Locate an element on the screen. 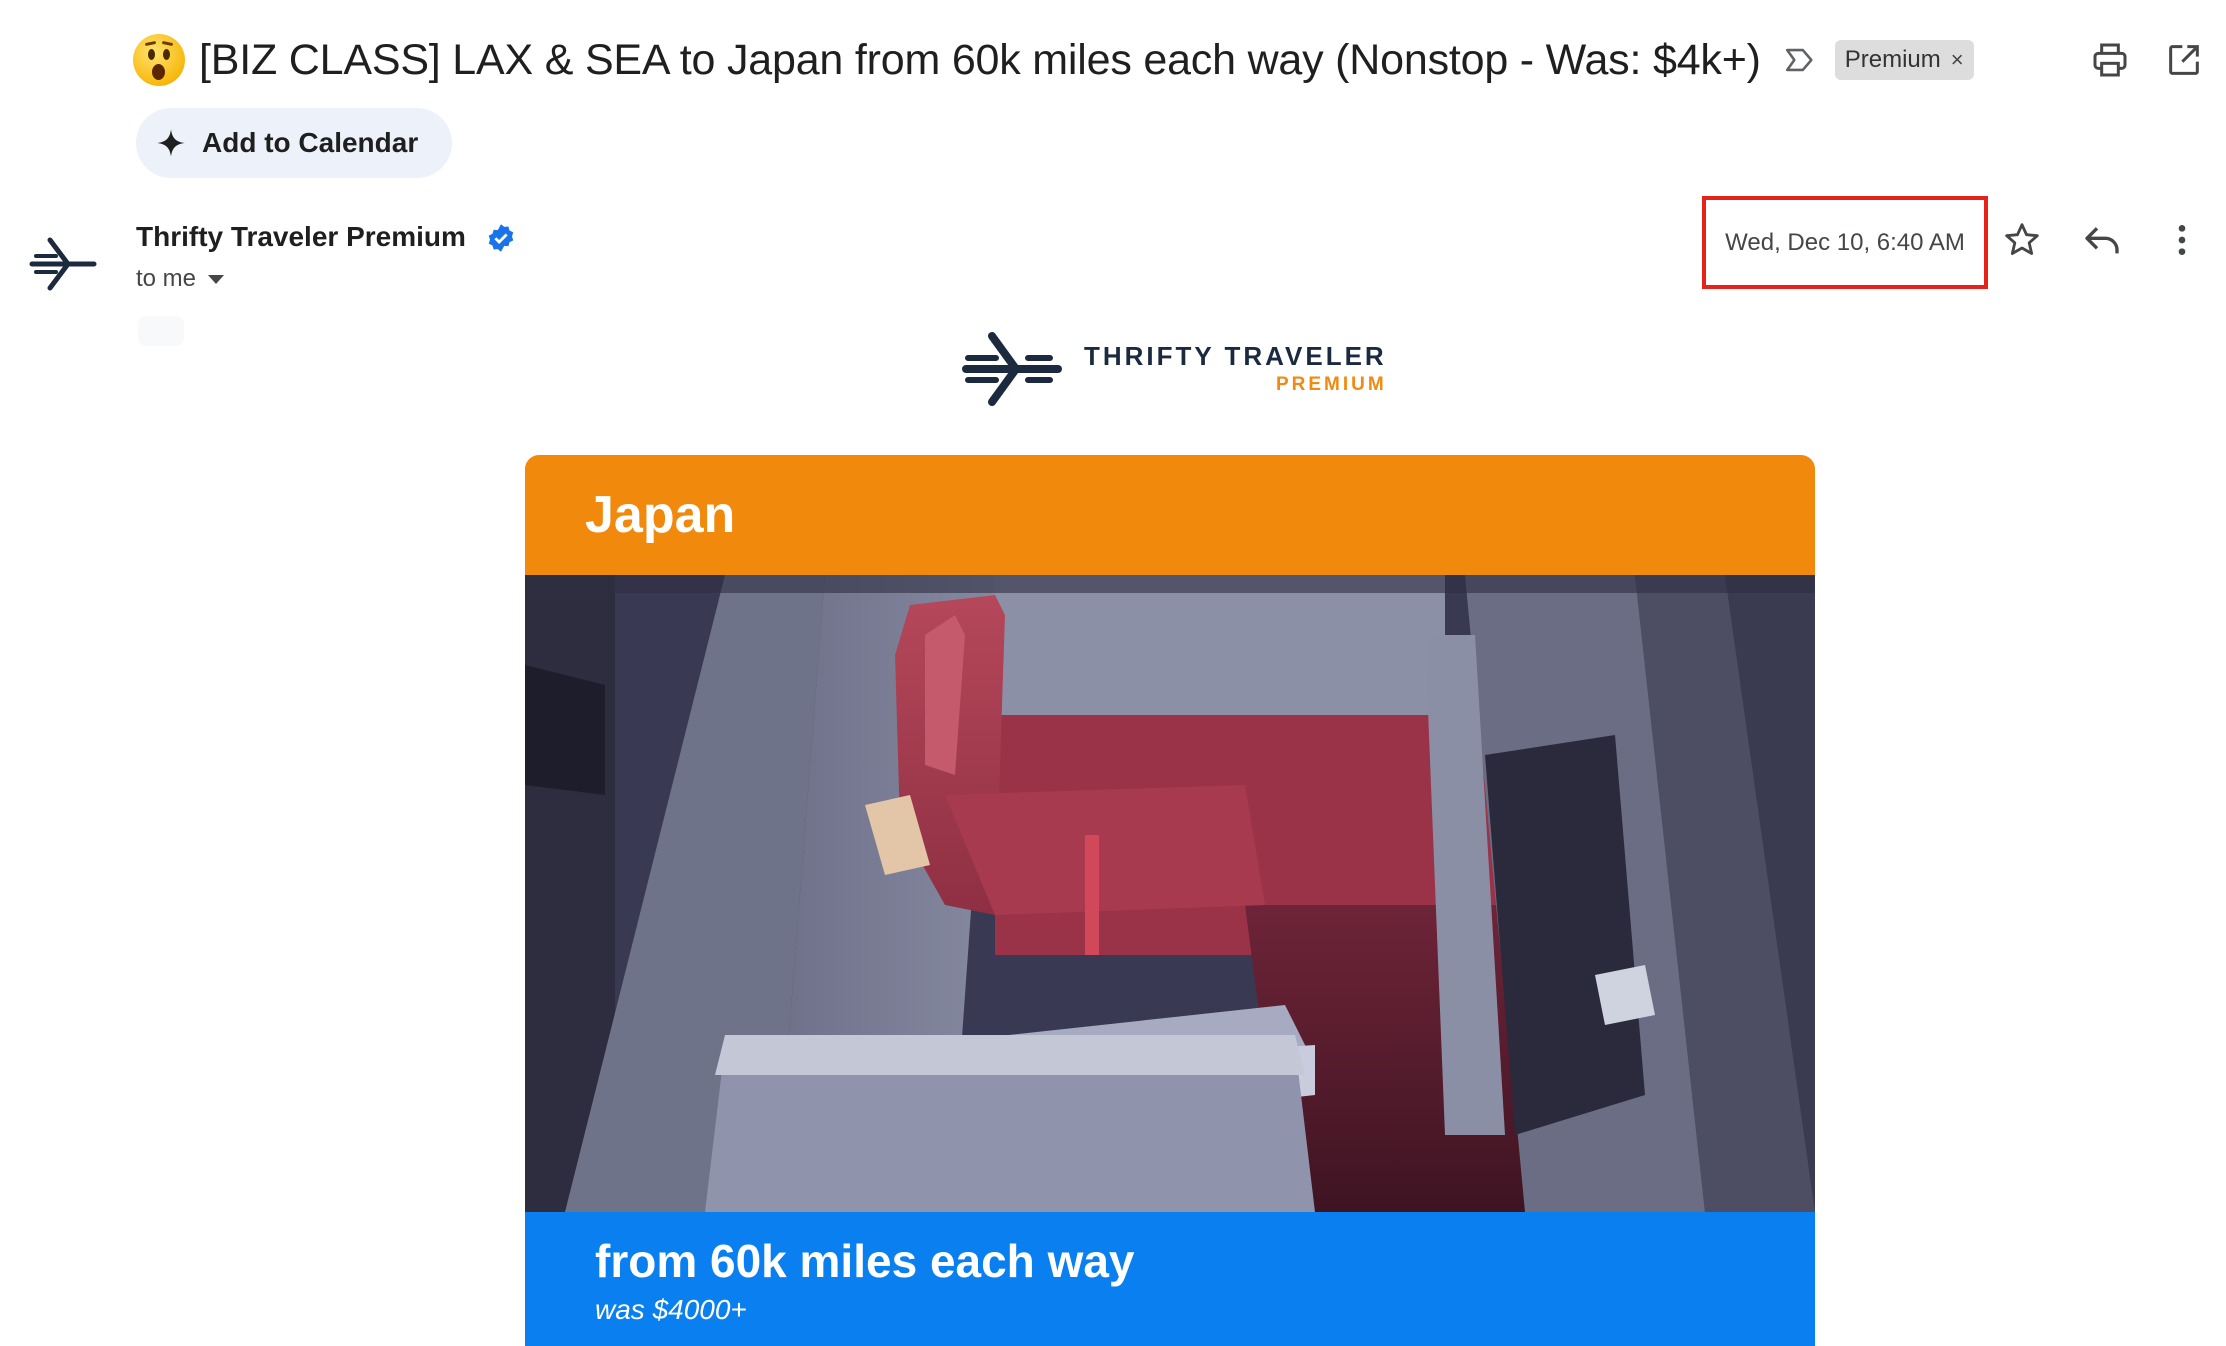 The image size is (2226, 1346). label-chip-text: Premium is located at coordinates (1892, 59).